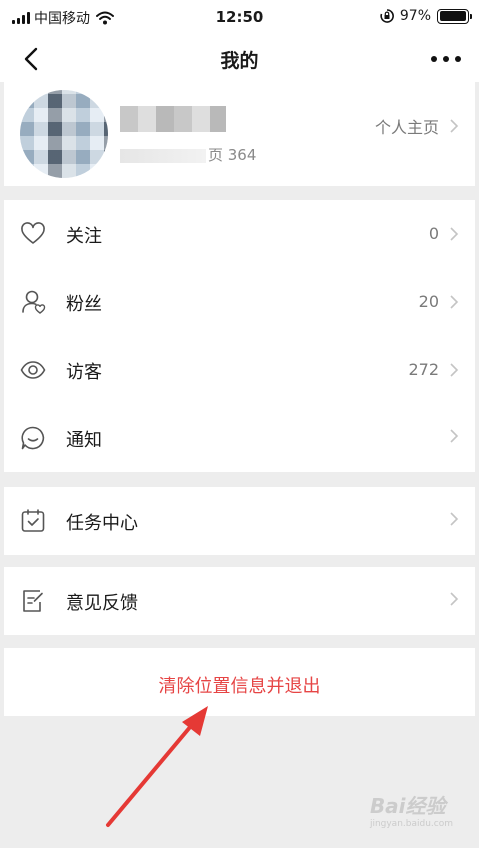  I want to click on battery-icon, so click(454, 16).